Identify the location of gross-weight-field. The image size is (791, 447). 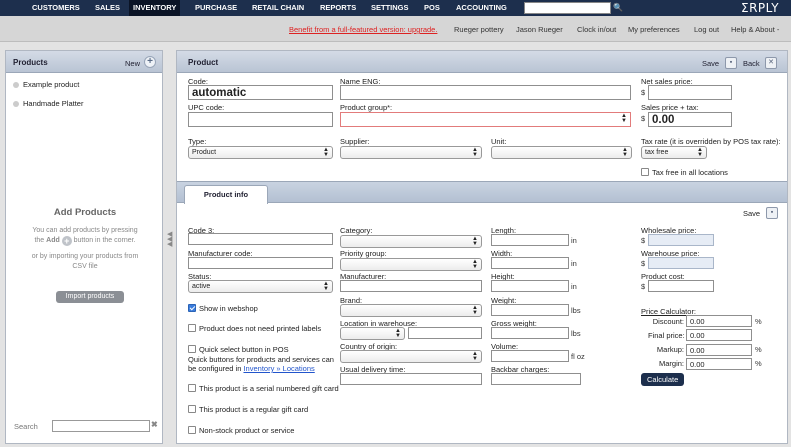
(530, 333).